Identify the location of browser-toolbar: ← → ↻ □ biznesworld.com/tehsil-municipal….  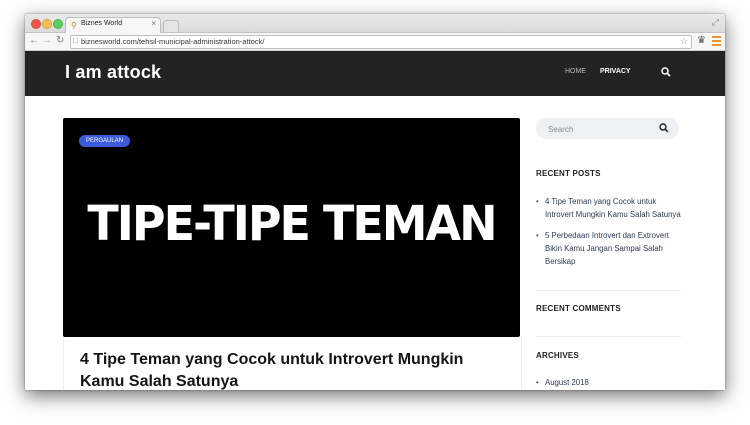
(375, 42).